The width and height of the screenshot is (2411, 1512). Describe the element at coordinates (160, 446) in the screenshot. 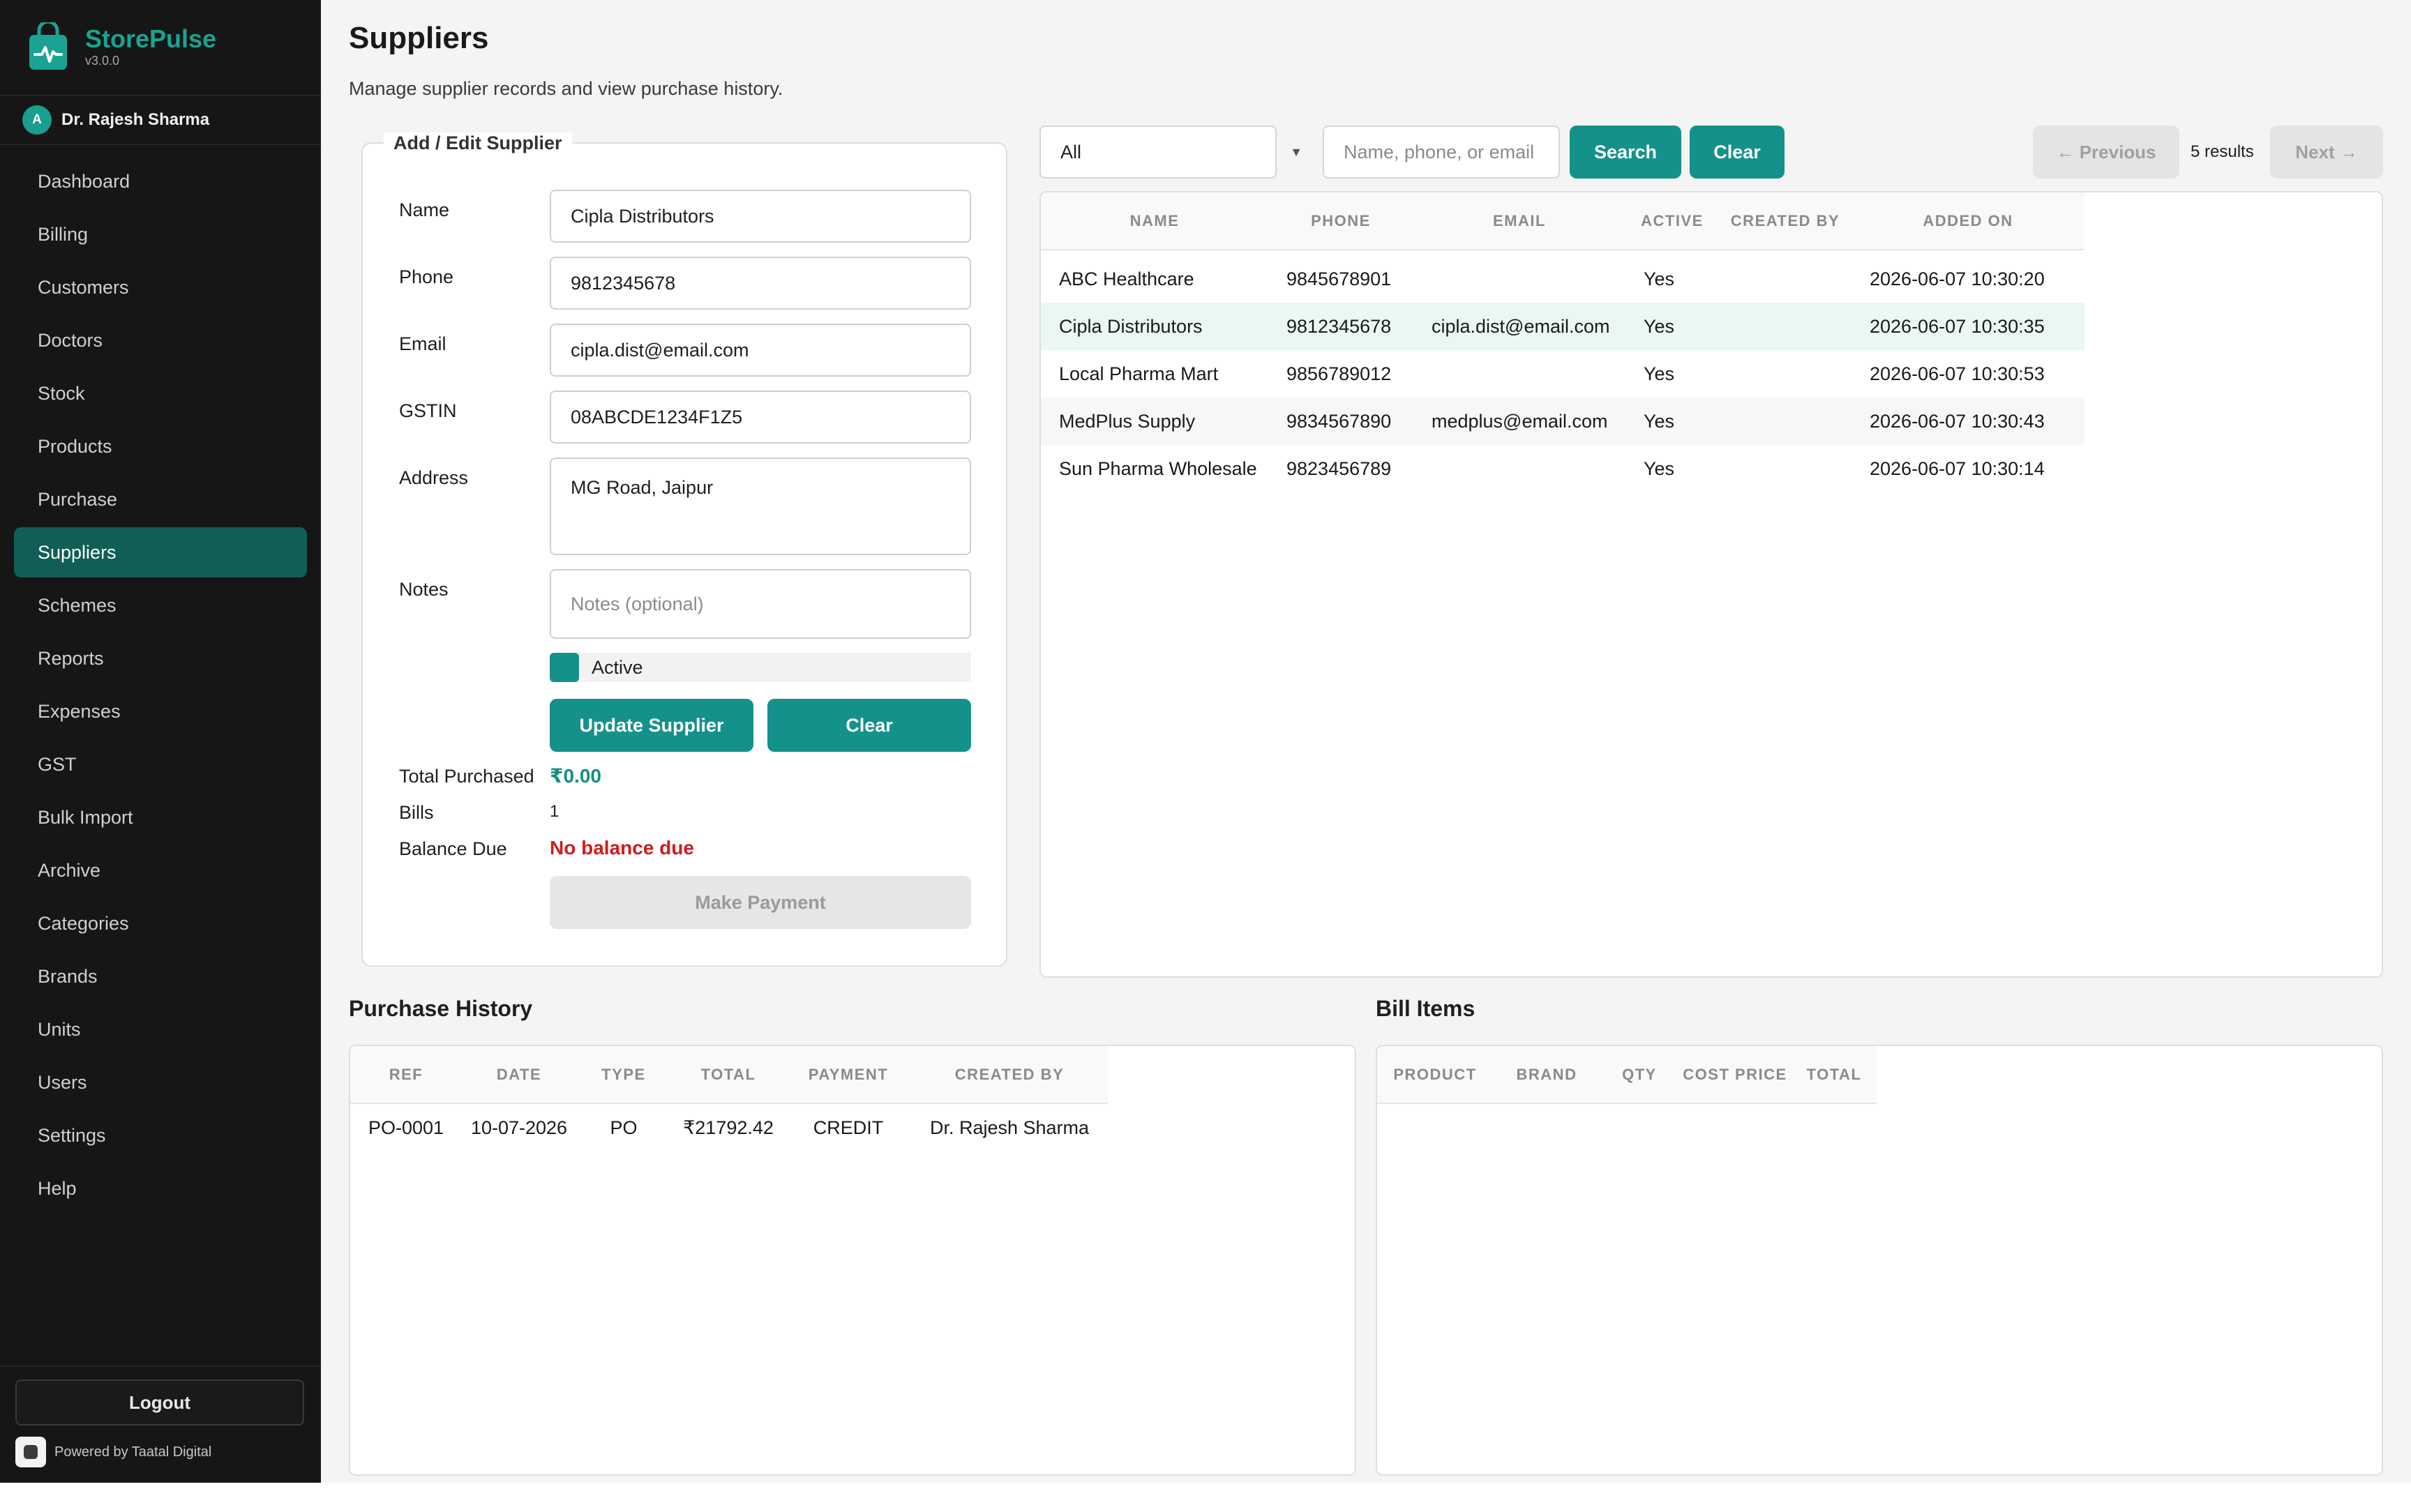

I see `sidebar-item-products: Products` at that location.